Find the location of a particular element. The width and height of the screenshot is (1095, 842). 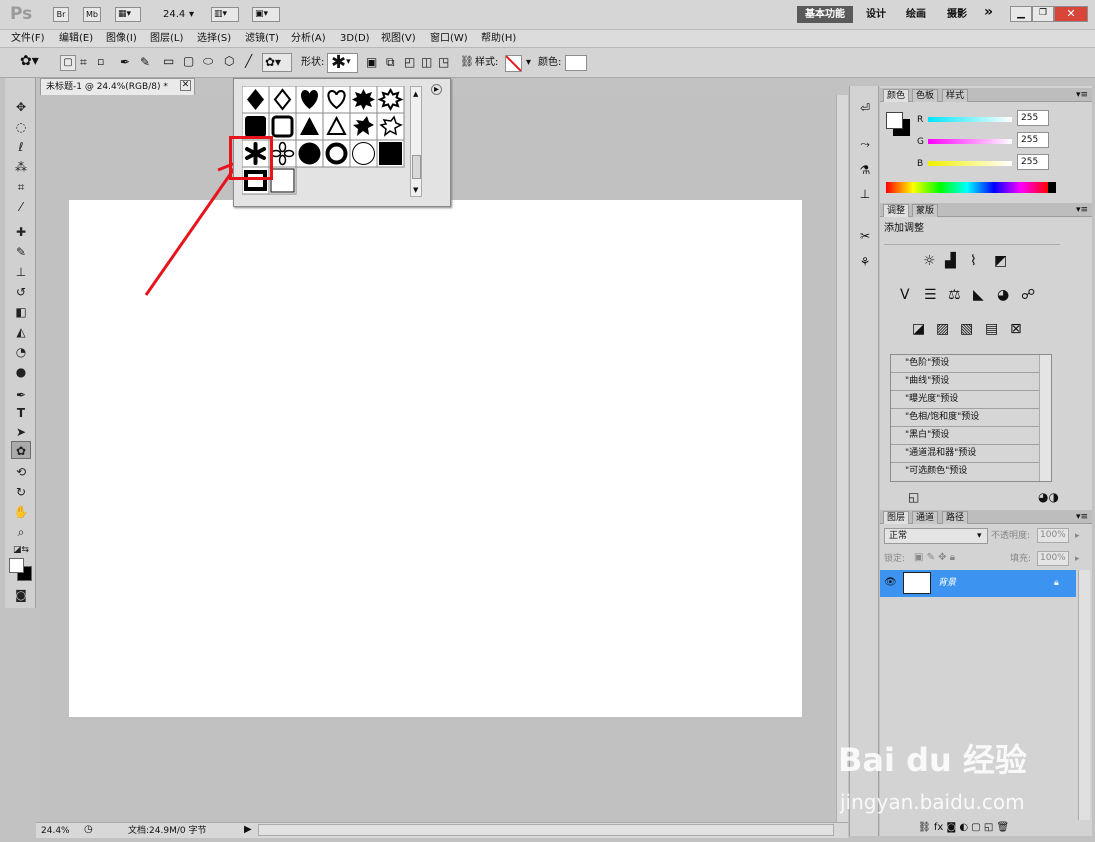

new-layer-icon: ▣ is located at coordinates (371, 62).